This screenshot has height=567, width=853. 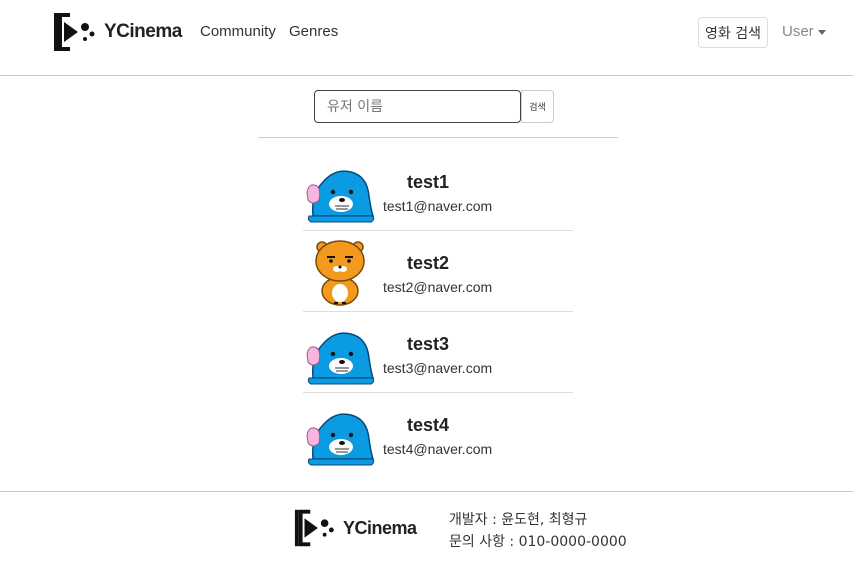 I want to click on user-name: test2, so click(x=428, y=263).